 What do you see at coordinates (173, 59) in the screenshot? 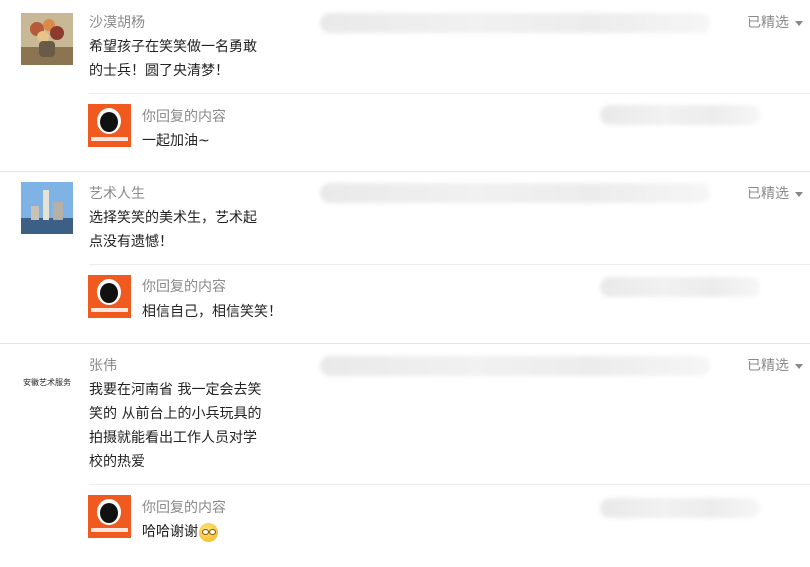
I see `comment-text: 希望孩子在笑笑做一名勇敢 的士兵！圆了央清梦！` at bounding box center [173, 59].